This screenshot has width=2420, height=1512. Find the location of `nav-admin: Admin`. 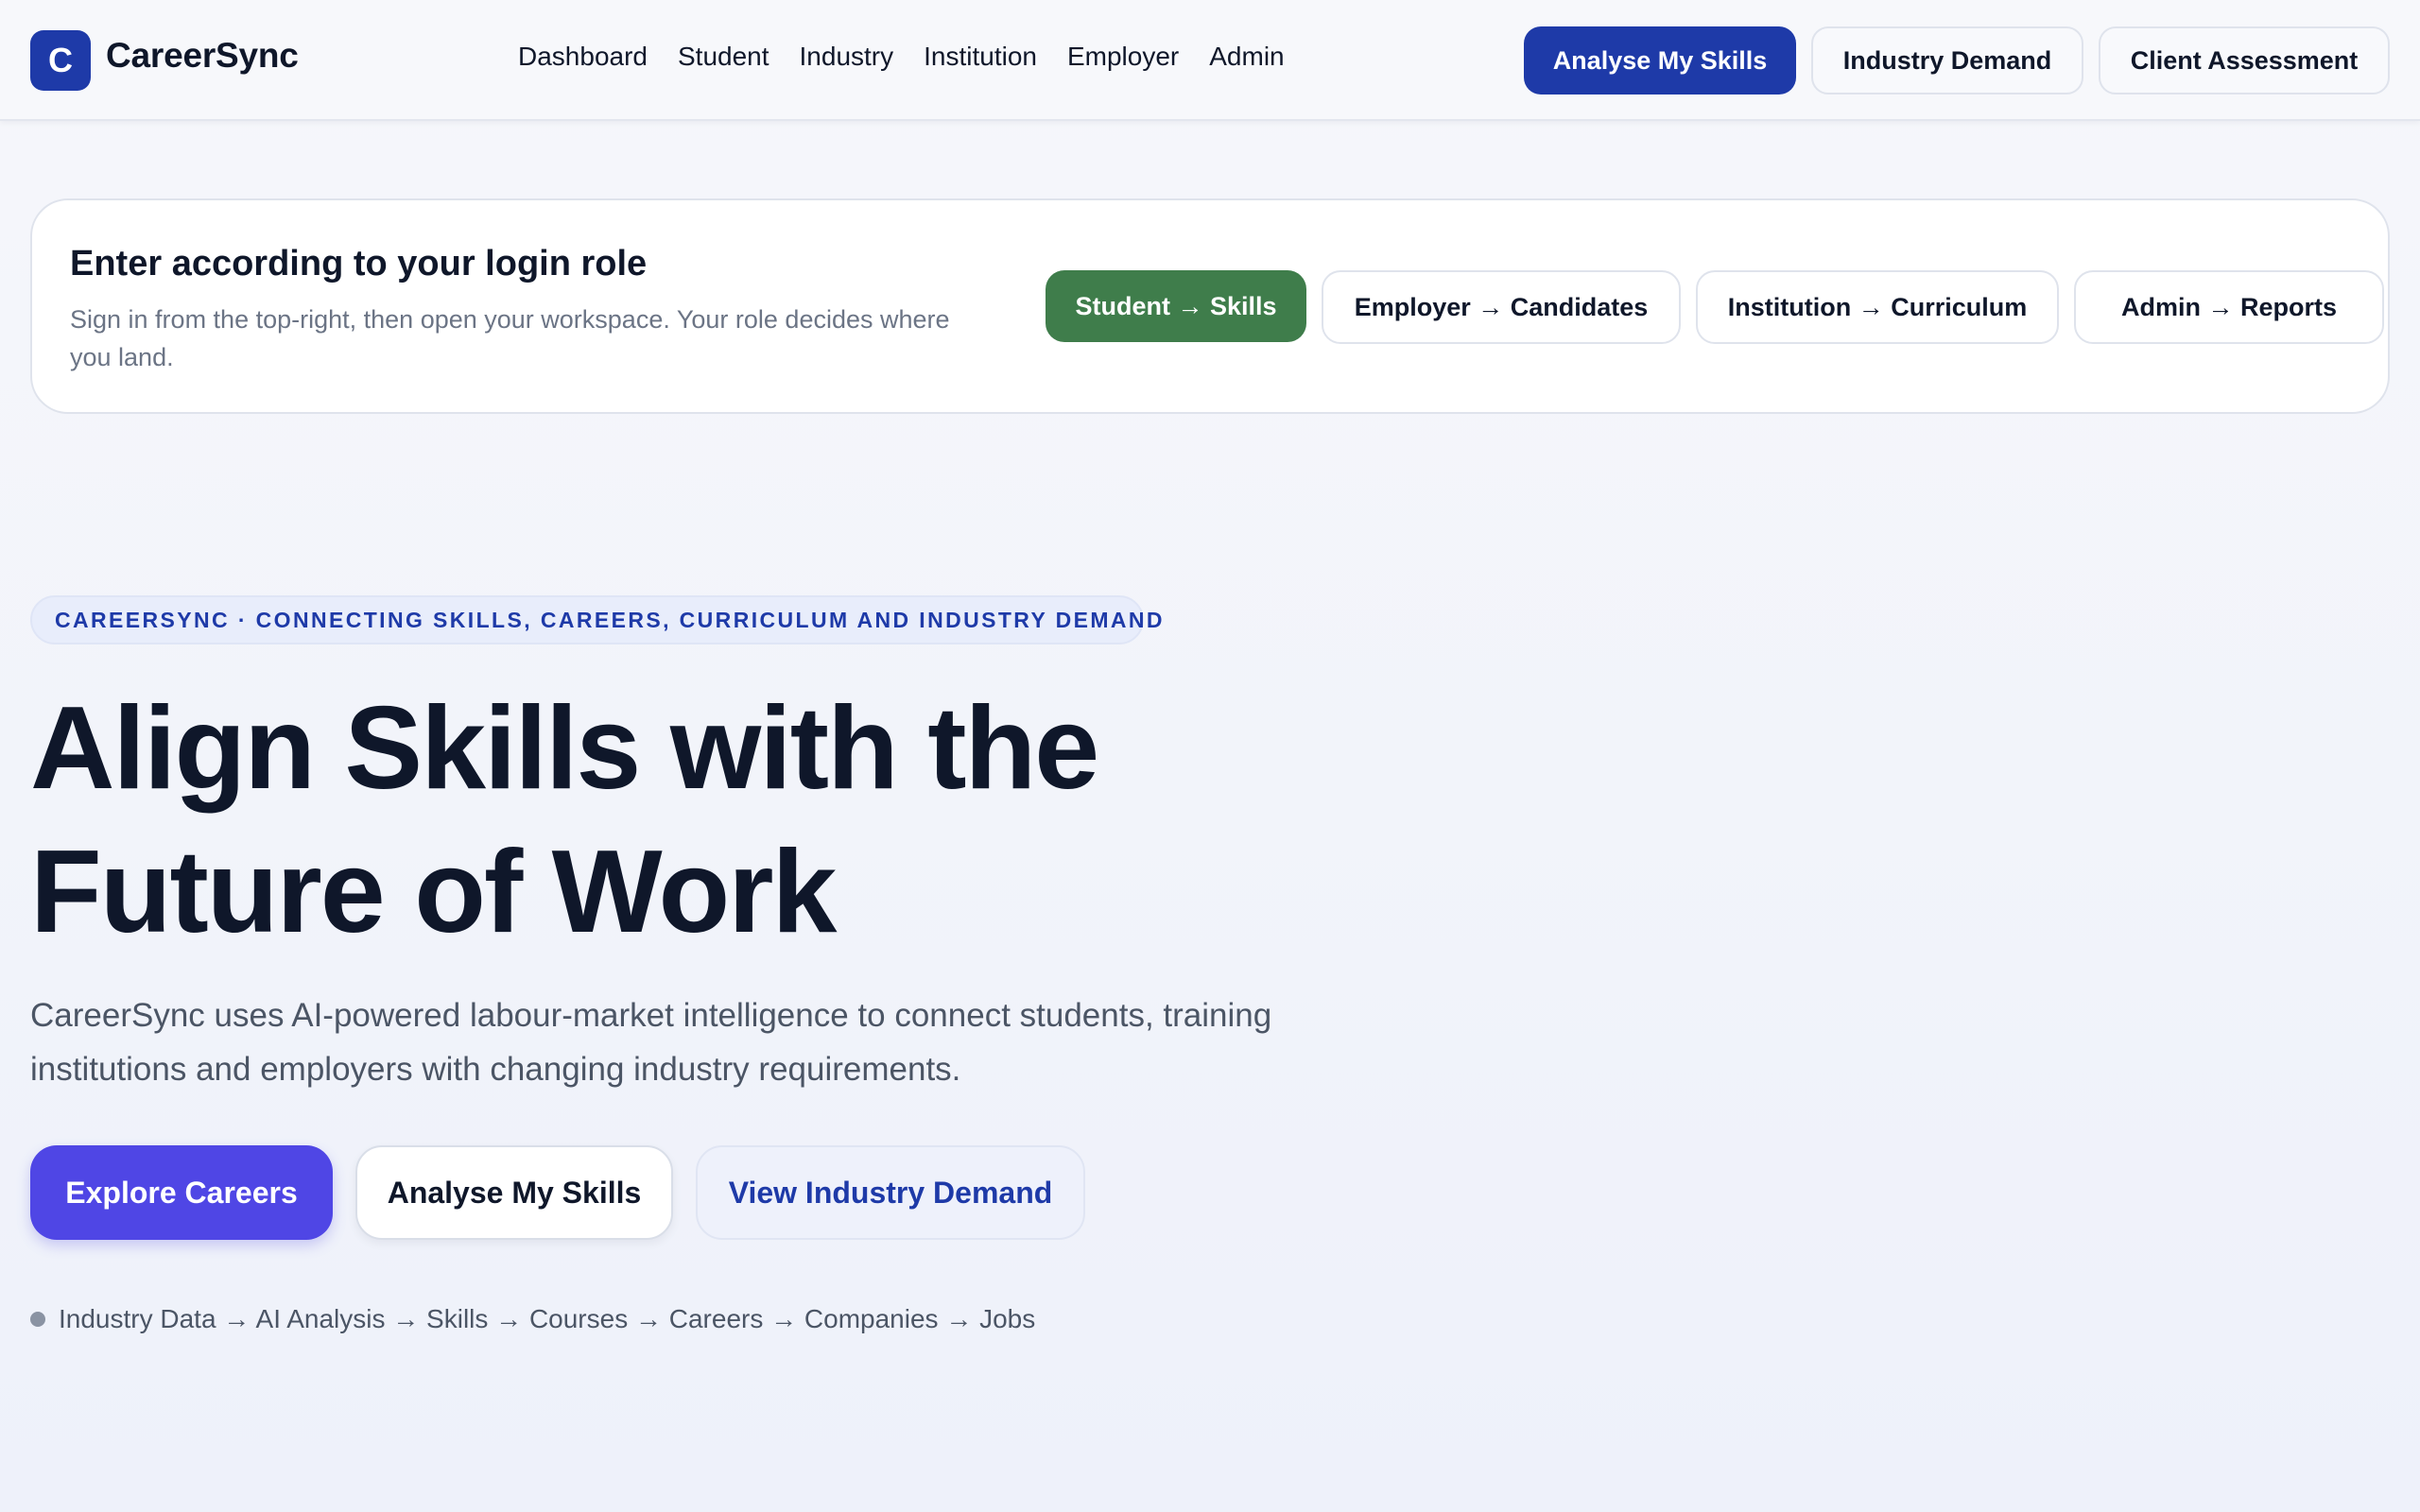

nav-admin: Admin is located at coordinates (1246, 57).